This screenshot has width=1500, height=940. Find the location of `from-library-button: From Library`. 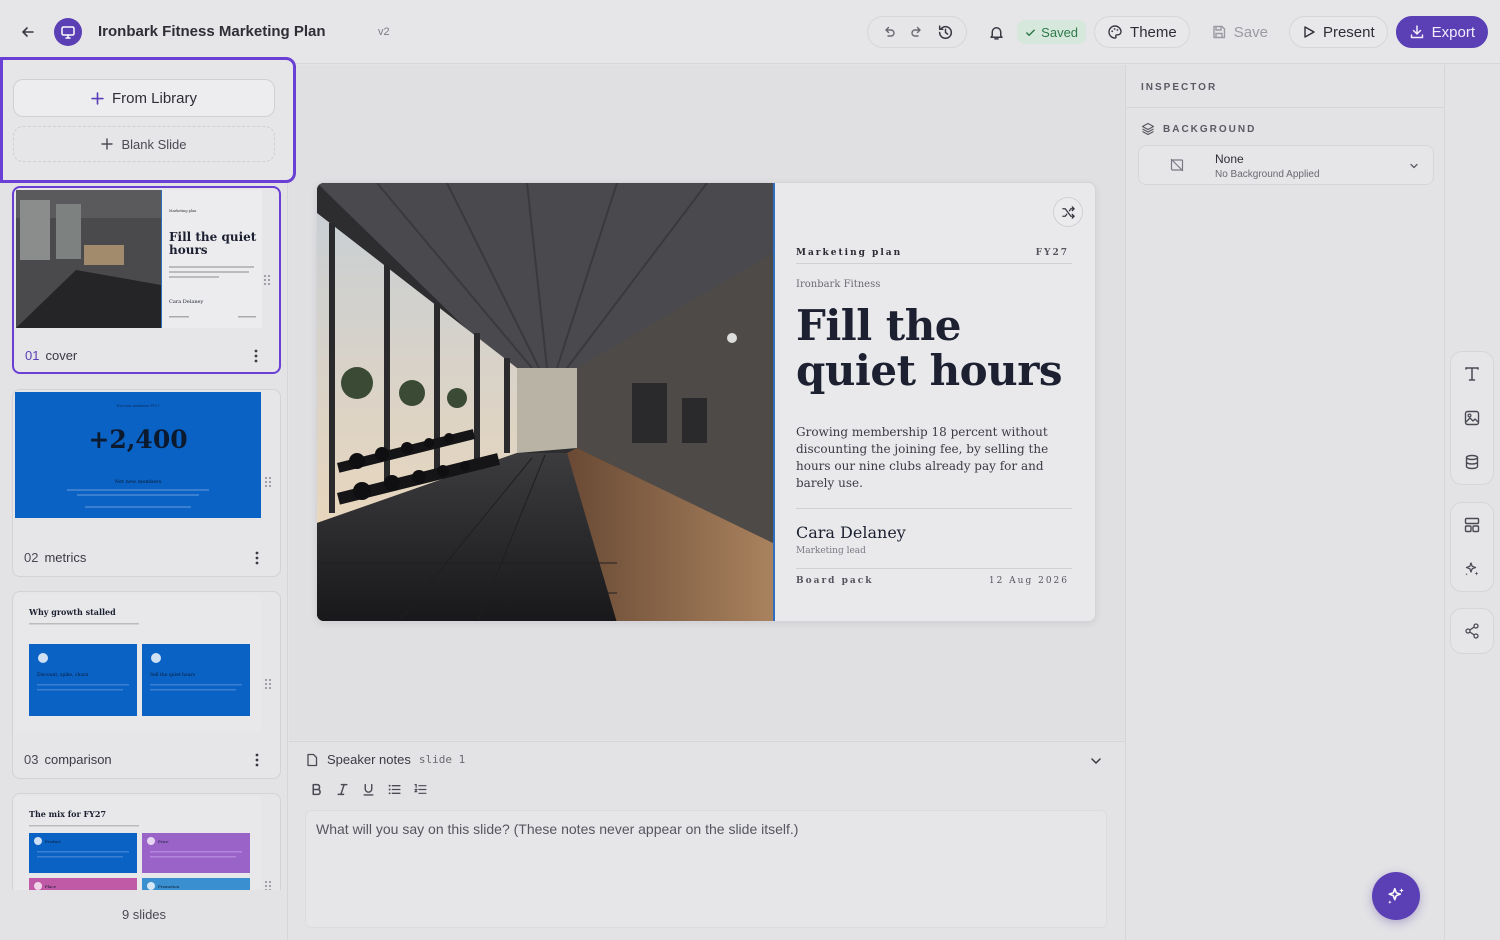

from-library-button: From Library is located at coordinates (144, 98).